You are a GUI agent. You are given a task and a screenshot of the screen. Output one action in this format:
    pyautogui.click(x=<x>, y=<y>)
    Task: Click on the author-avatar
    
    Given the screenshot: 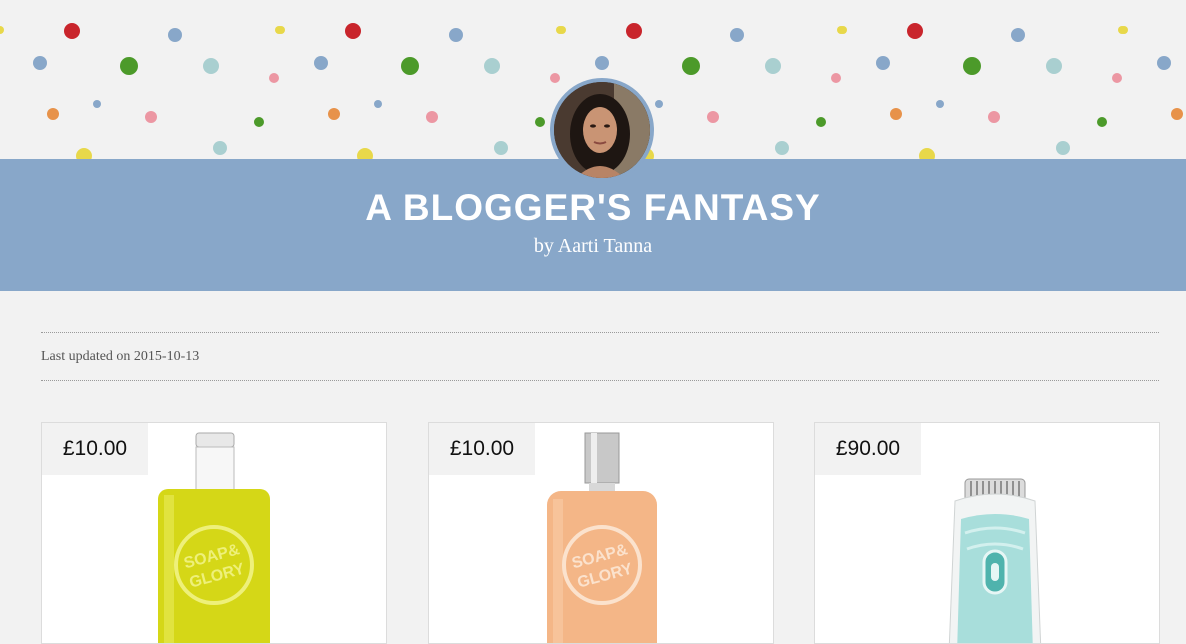 What is the action you would take?
    pyautogui.click(x=602, y=130)
    